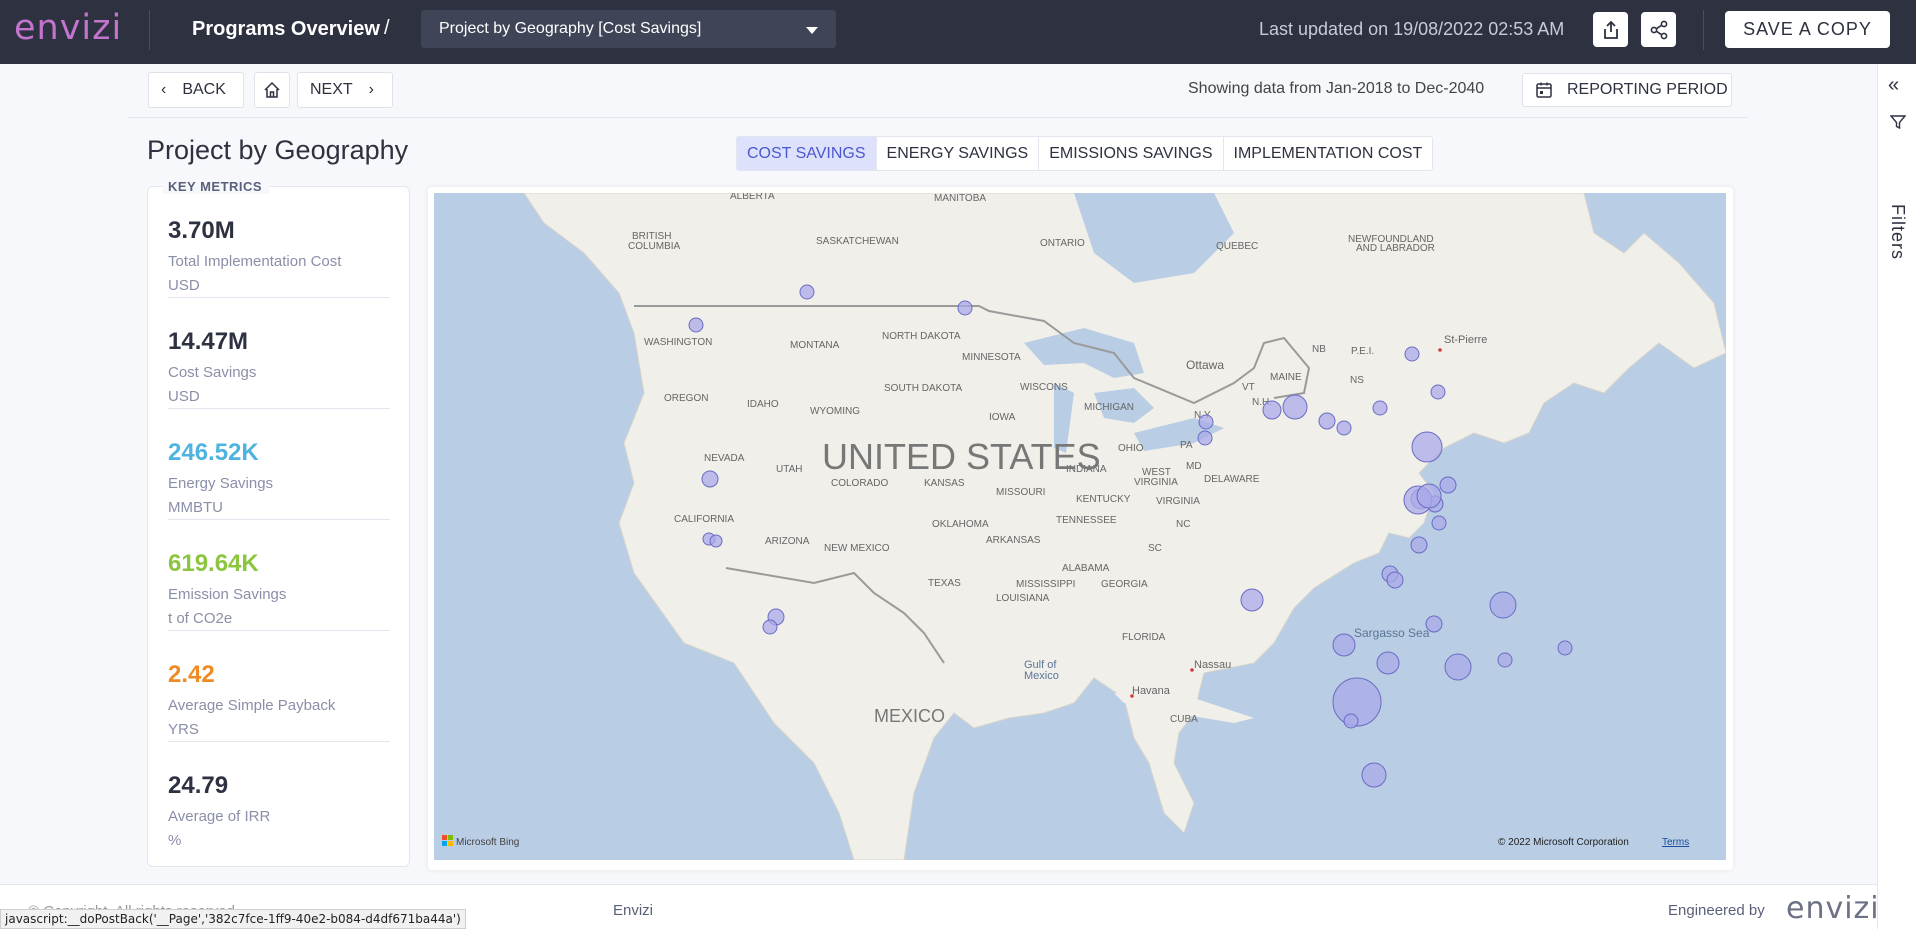 The height and width of the screenshot is (929, 1916). What do you see at coordinates (1183, 524) in the screenshot?
I see `map-label: NC` at bounding box center [1183, 524].